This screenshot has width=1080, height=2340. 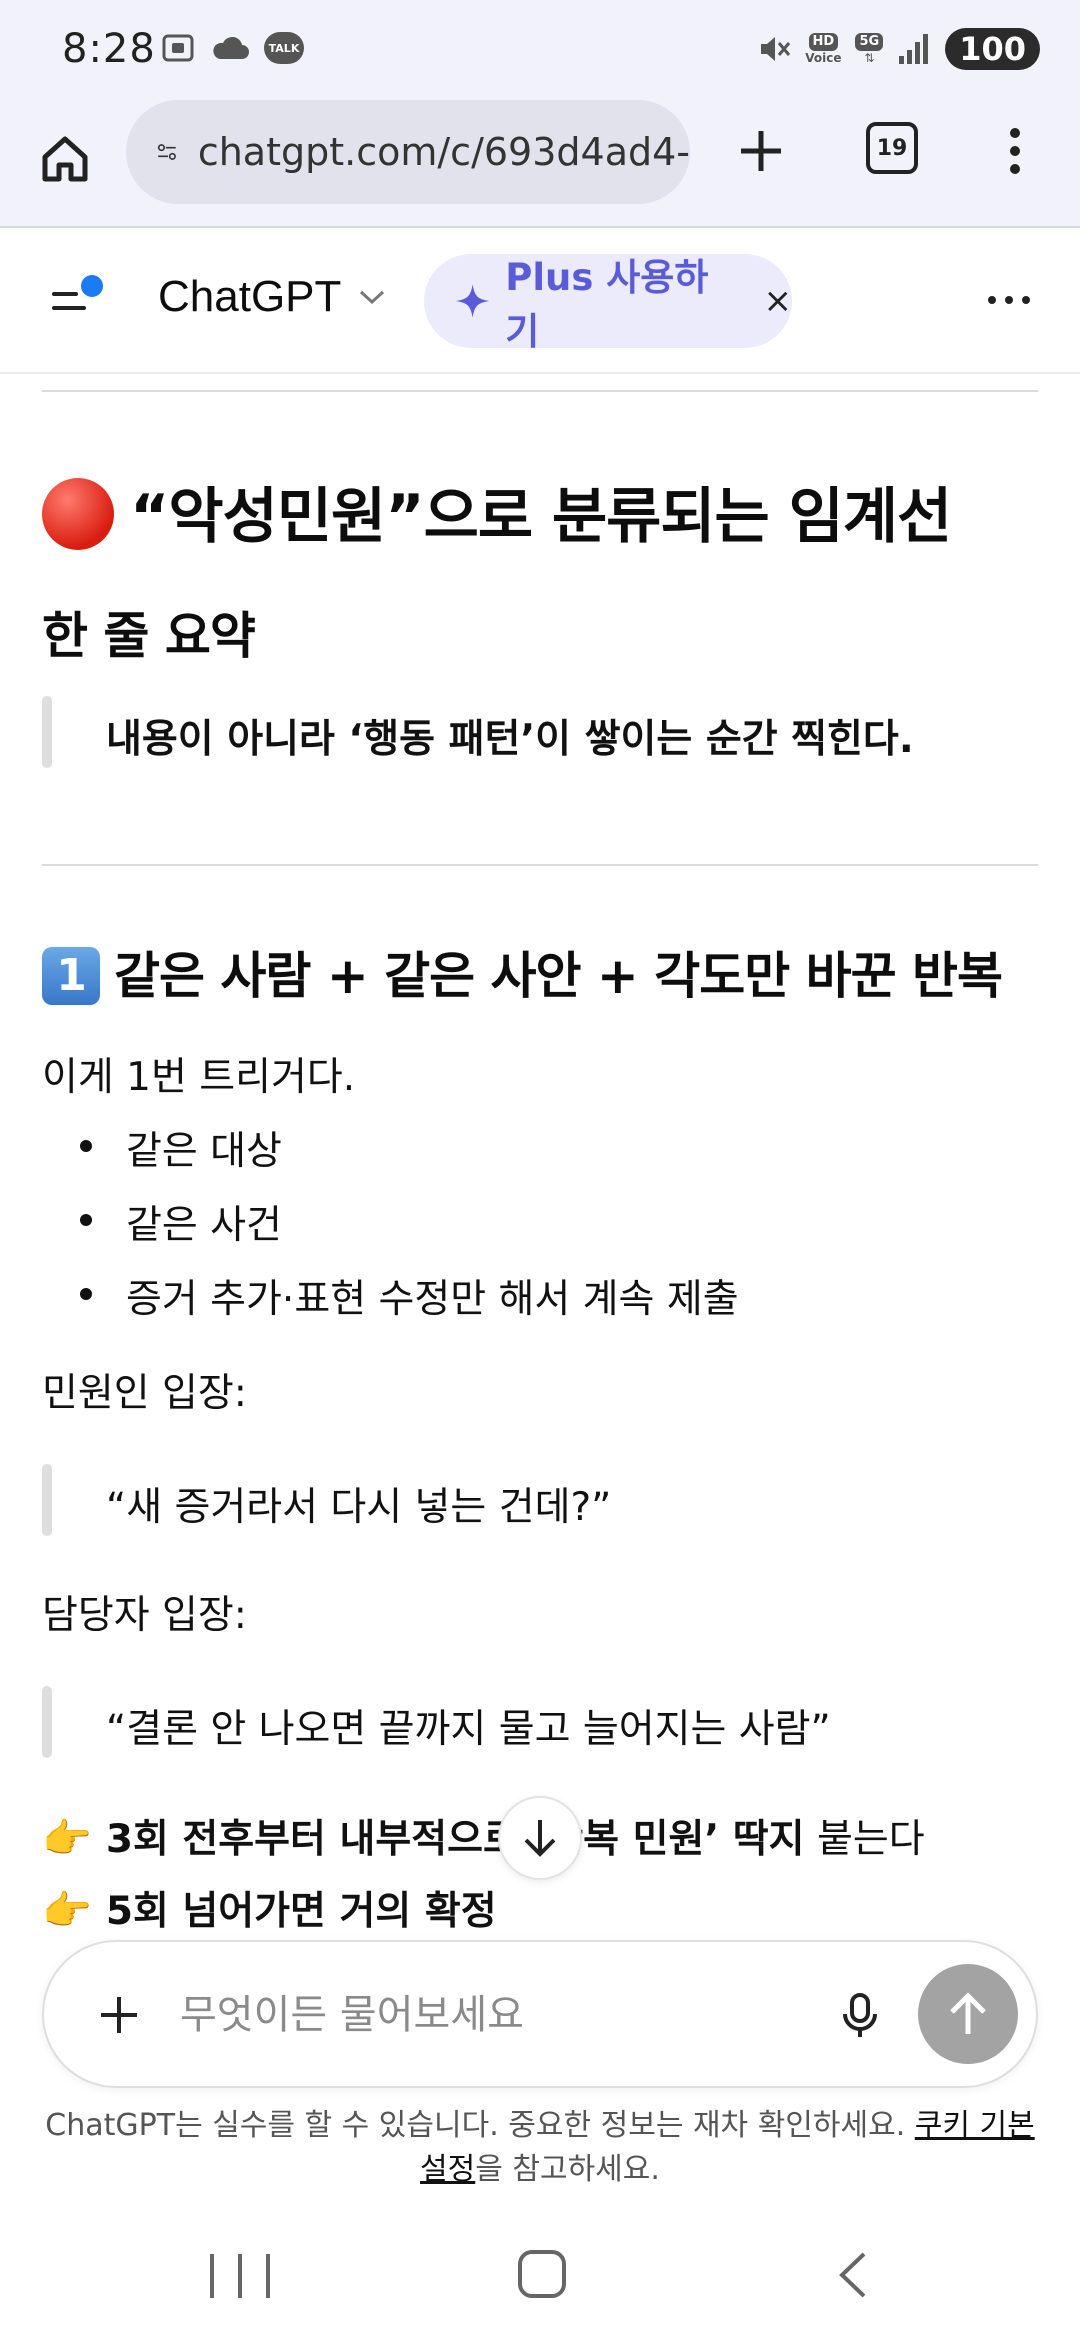 I want to click on voice-input-button, so click(x=860, y=2016).